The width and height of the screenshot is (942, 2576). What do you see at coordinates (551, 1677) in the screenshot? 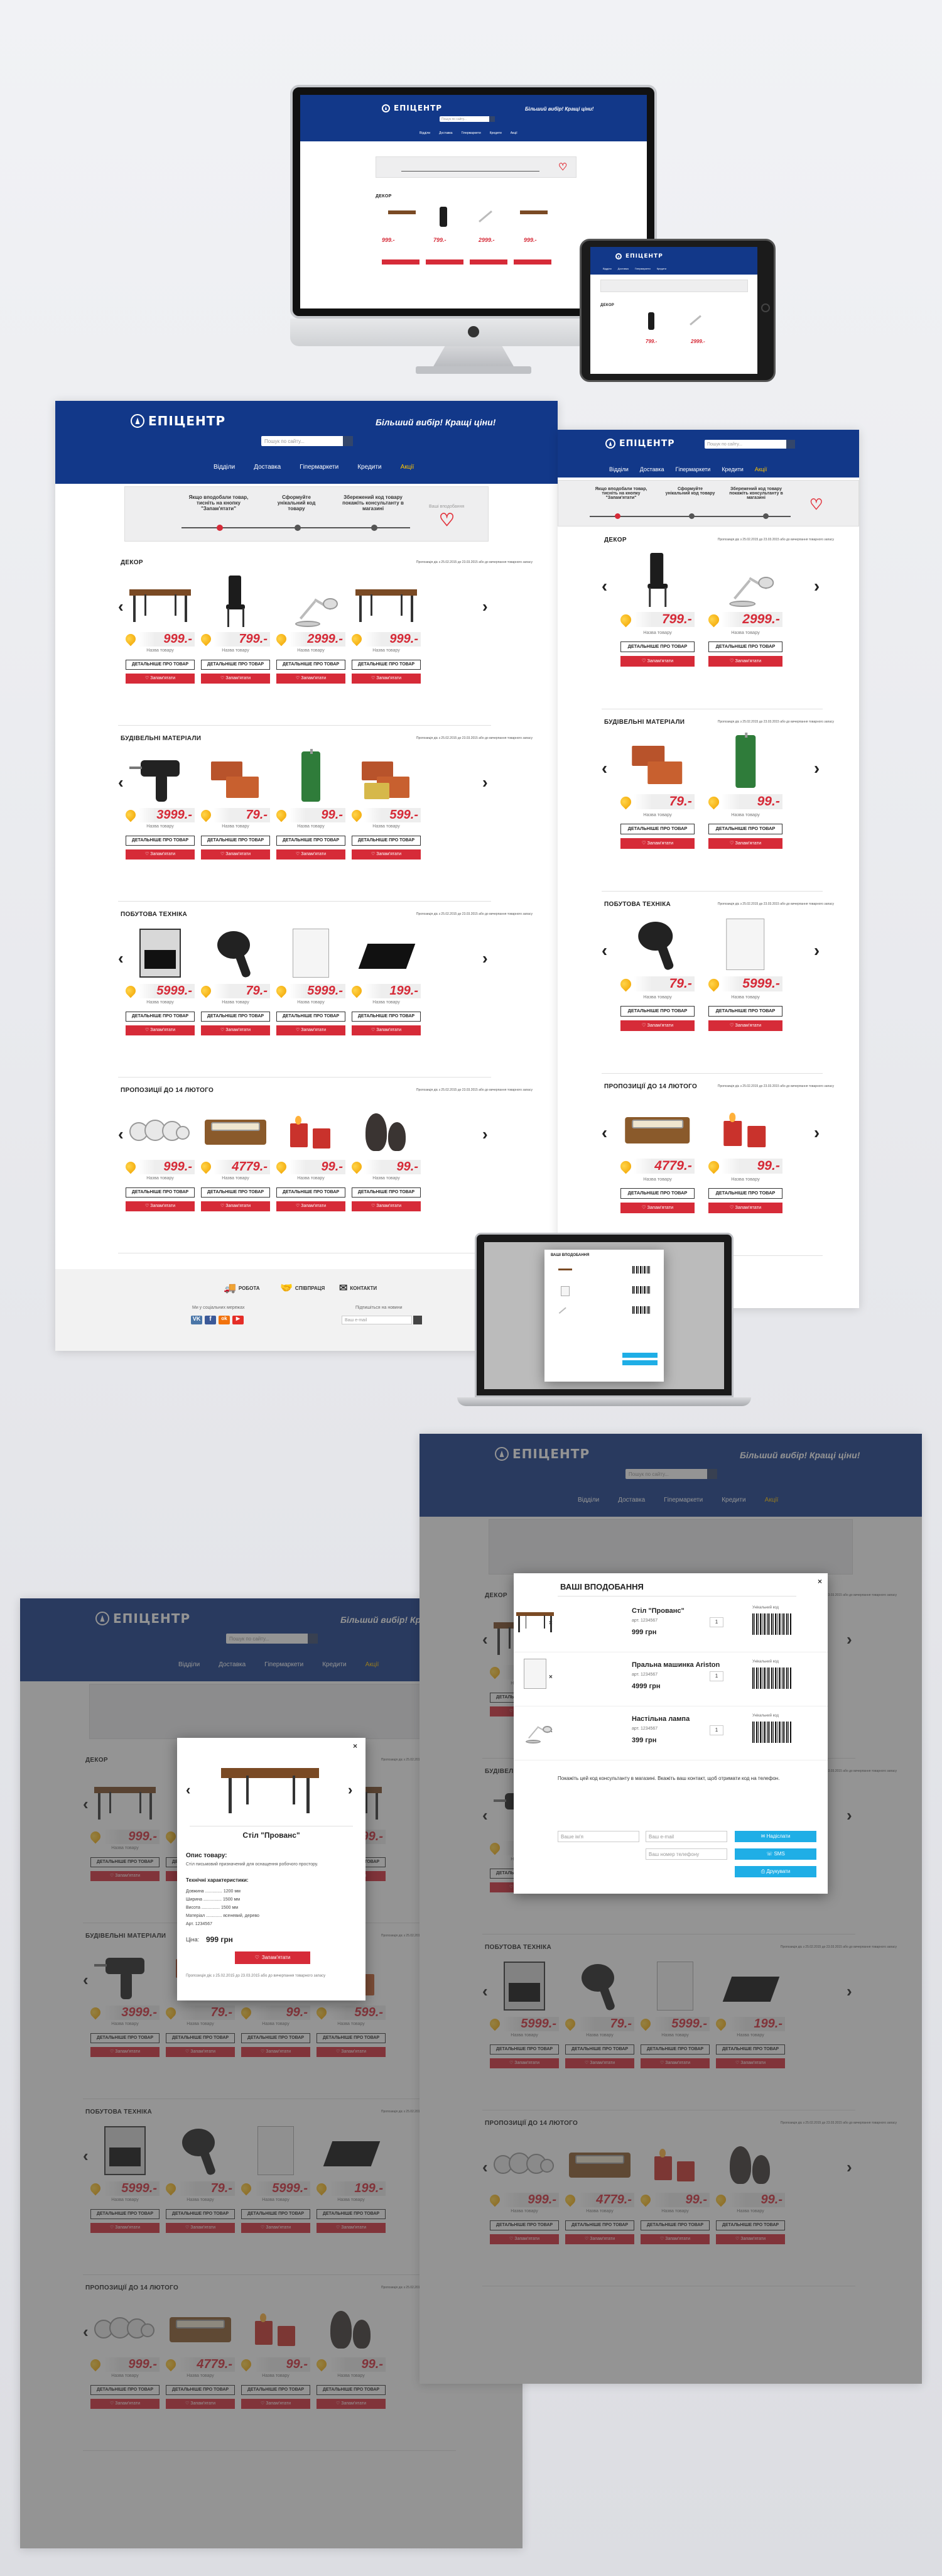
I see `remove-item-icon: ×` at bounding box center [551, 1677].